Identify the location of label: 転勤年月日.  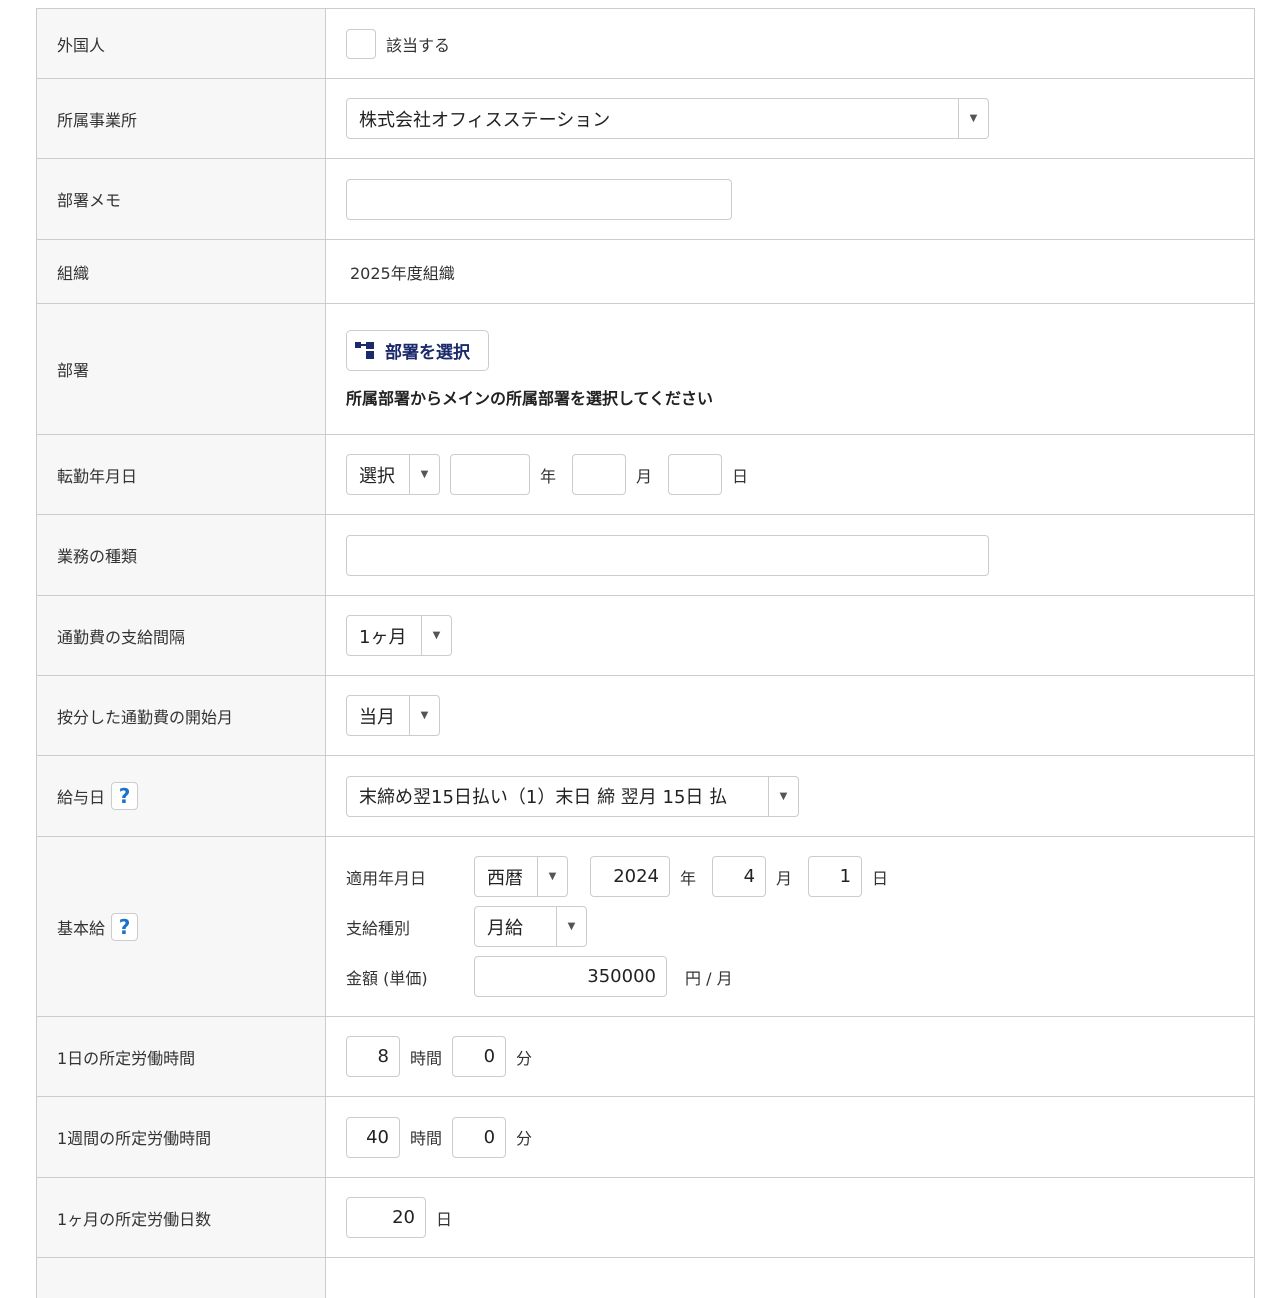
(181, 474).